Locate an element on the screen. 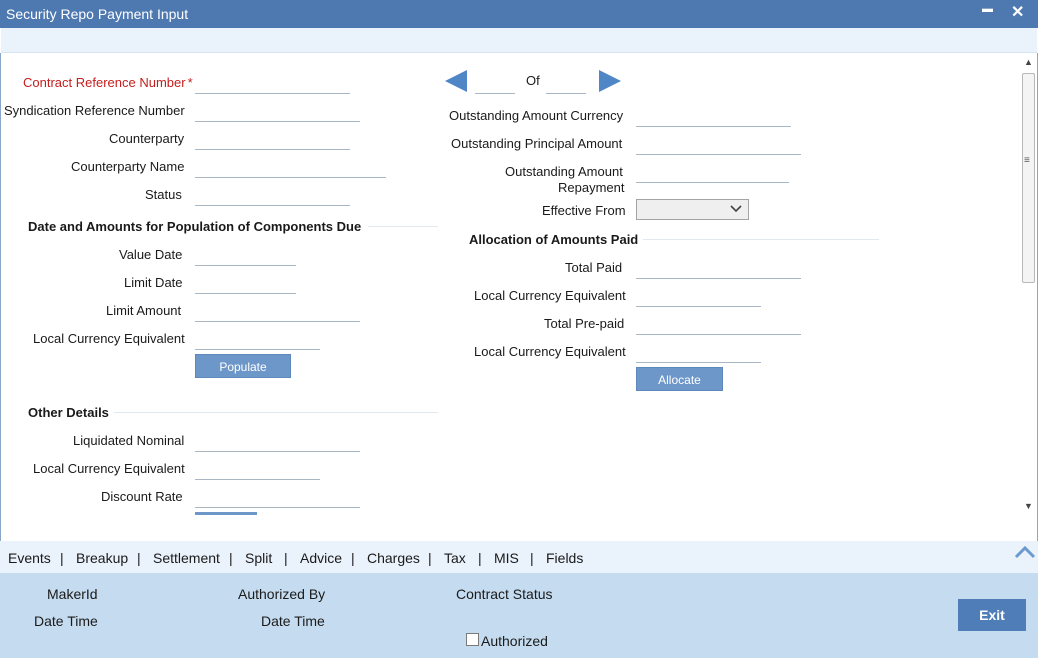 This screenshot has height=658, width=1038. of-label: Of is located at coordinates (533, 80).